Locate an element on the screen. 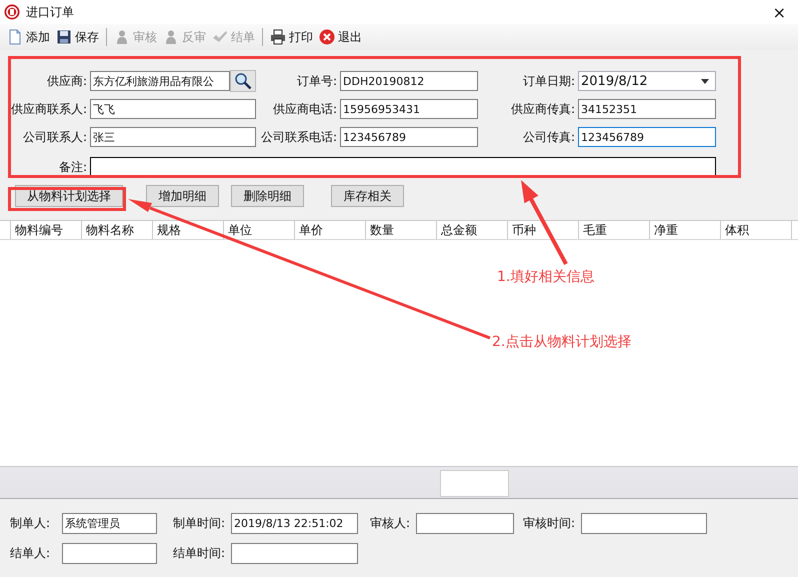  column-header: 总金额 is located at coordinates (472, 230).